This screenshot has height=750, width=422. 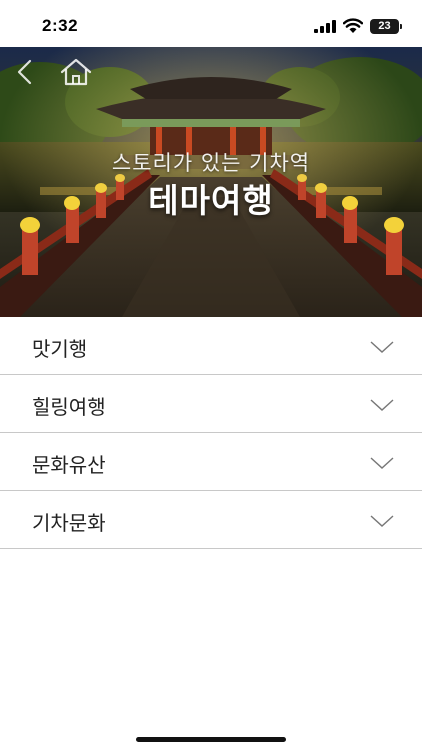 I want to click on battery-level: 23, so click(x=384, y=26).